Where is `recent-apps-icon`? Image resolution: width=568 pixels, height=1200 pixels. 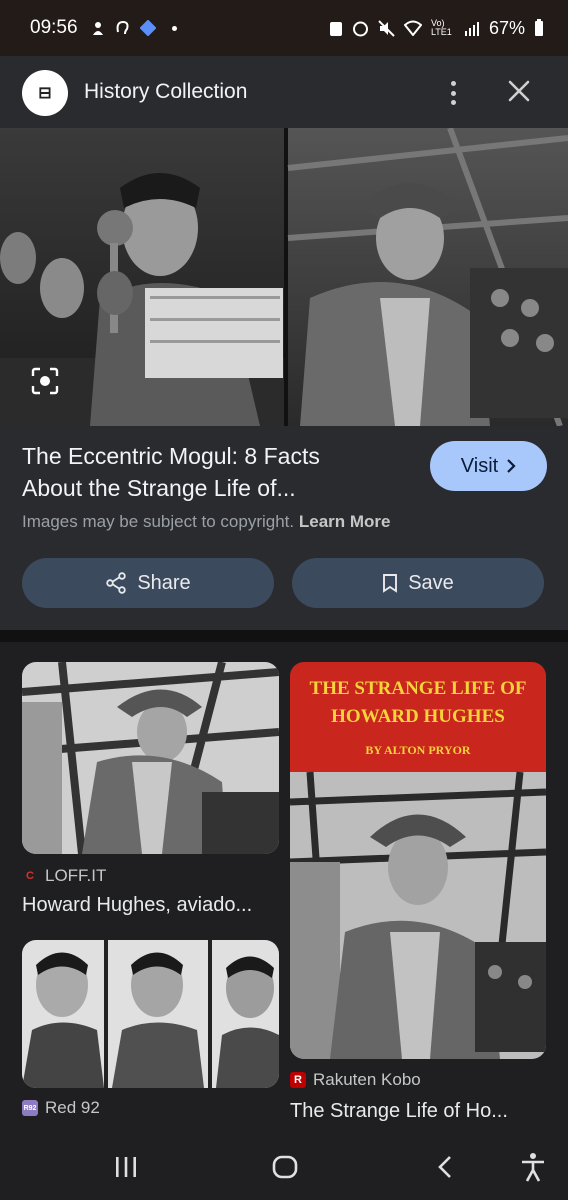 recent-apps-icon is located at coordinates (126, 1167).